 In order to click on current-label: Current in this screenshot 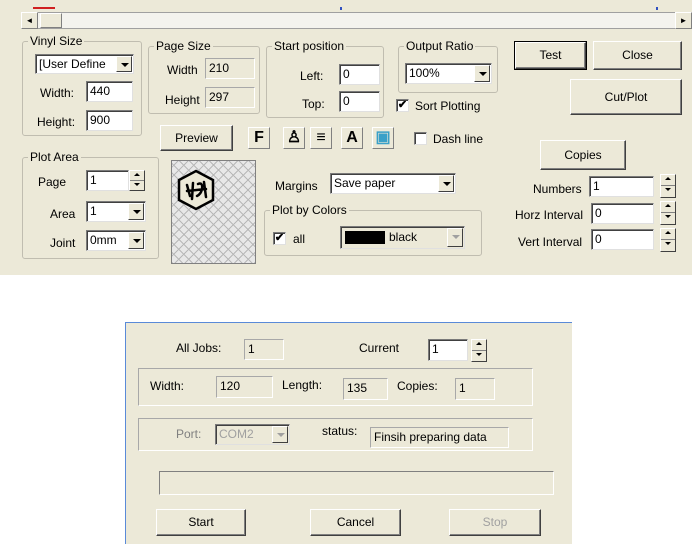, I will do `click(379, 348)`.